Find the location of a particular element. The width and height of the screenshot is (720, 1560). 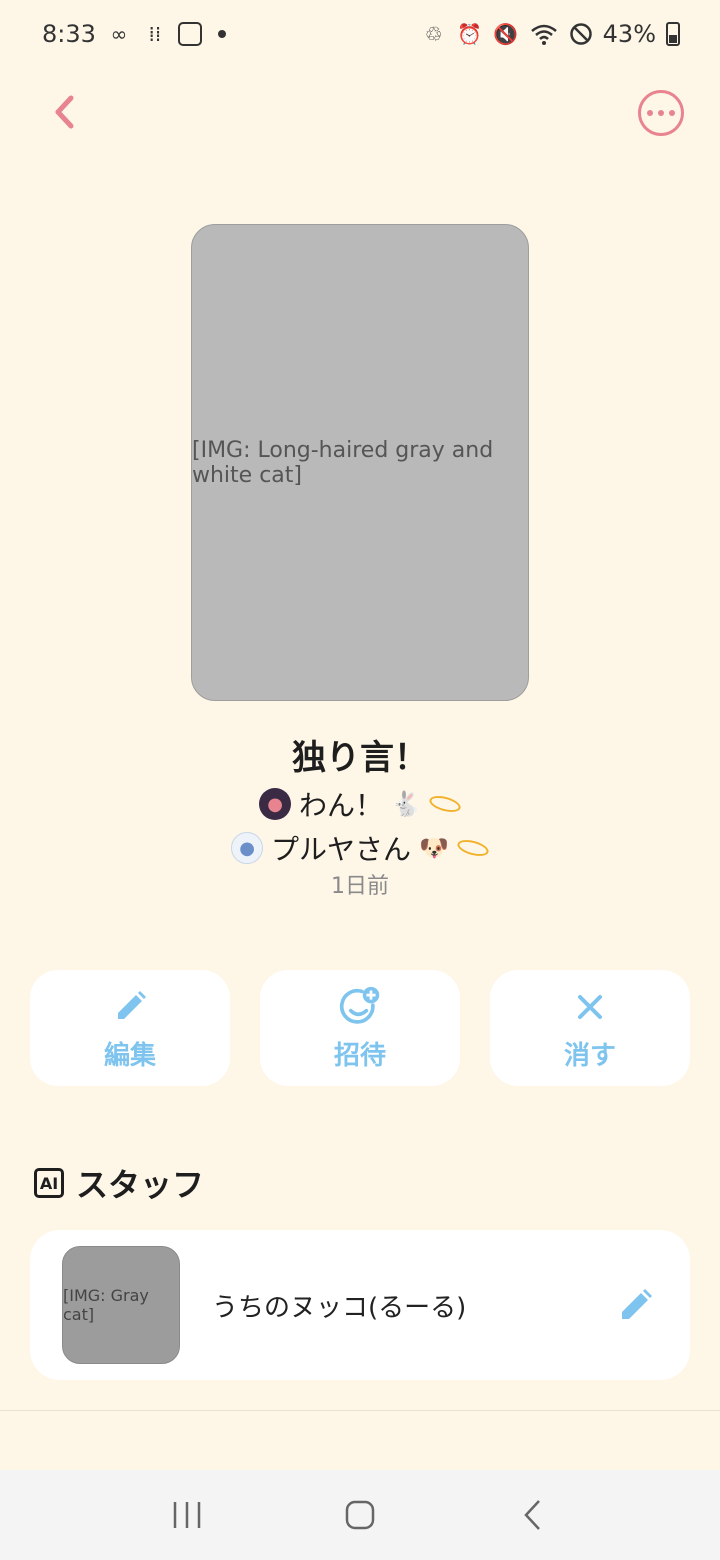

recent-apps-icon is located at coordinates (186, 1515).